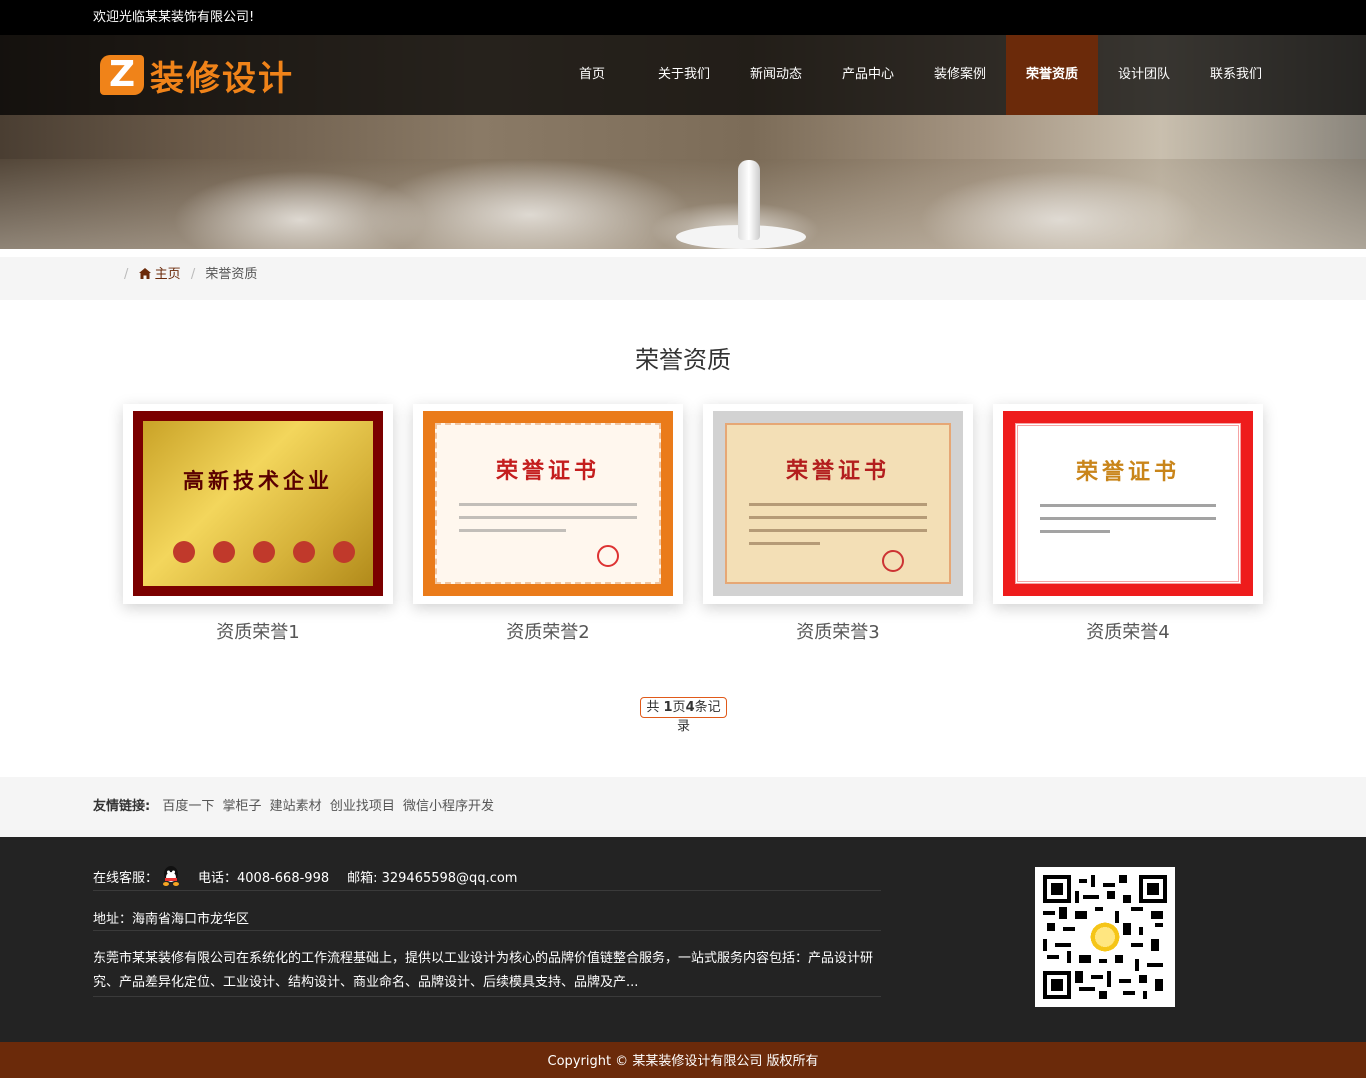 This screenshot has width=1366, height=1078. I want to click on certificate-title: 高新技术企业, so click(258, 480).